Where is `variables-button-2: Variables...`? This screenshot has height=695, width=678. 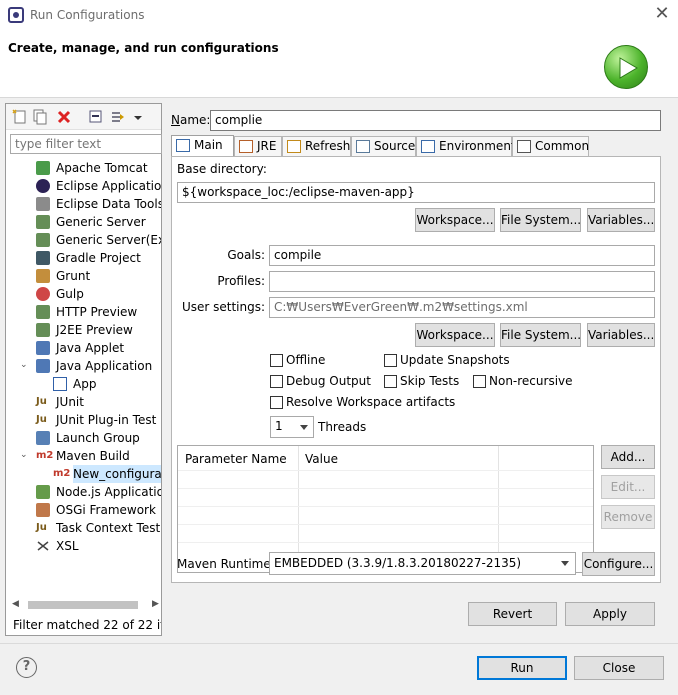 variables-button-2: Variables... is located at coordinates (621, 335).